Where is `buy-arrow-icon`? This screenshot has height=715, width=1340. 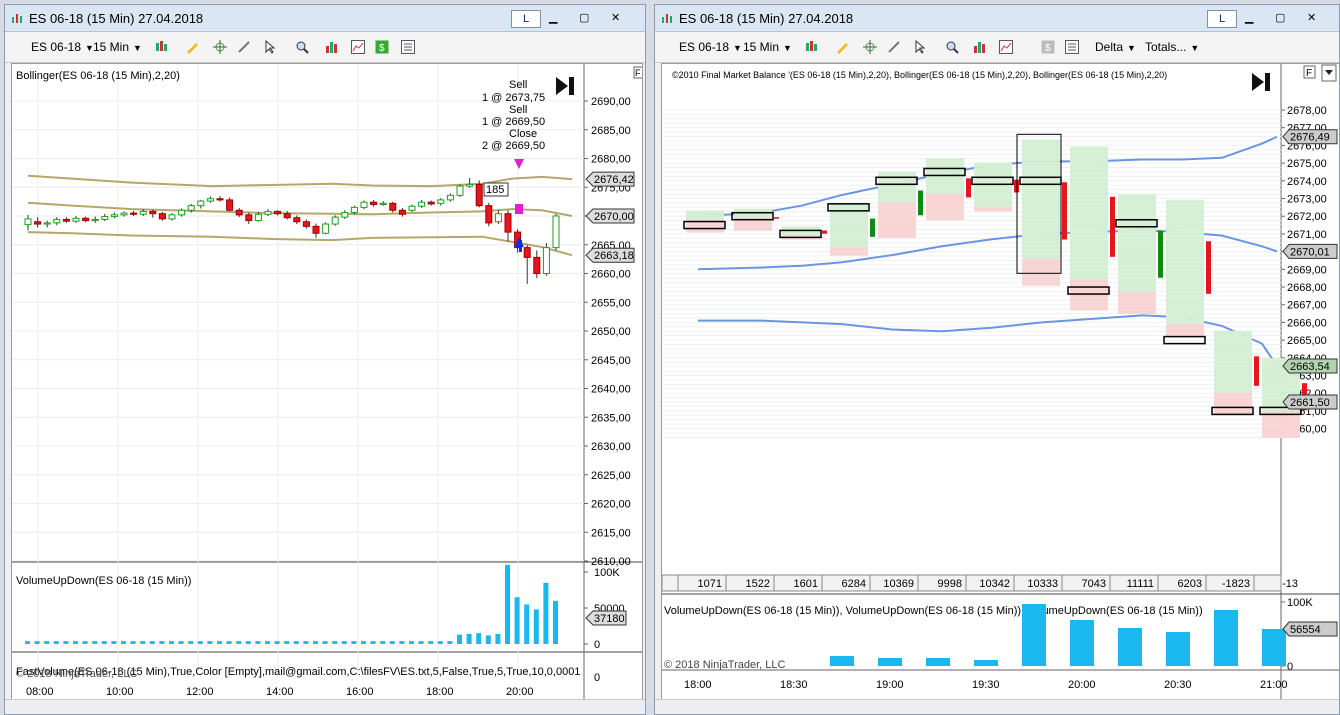
buy-arrow-icon is located at coordinates (520, 246).